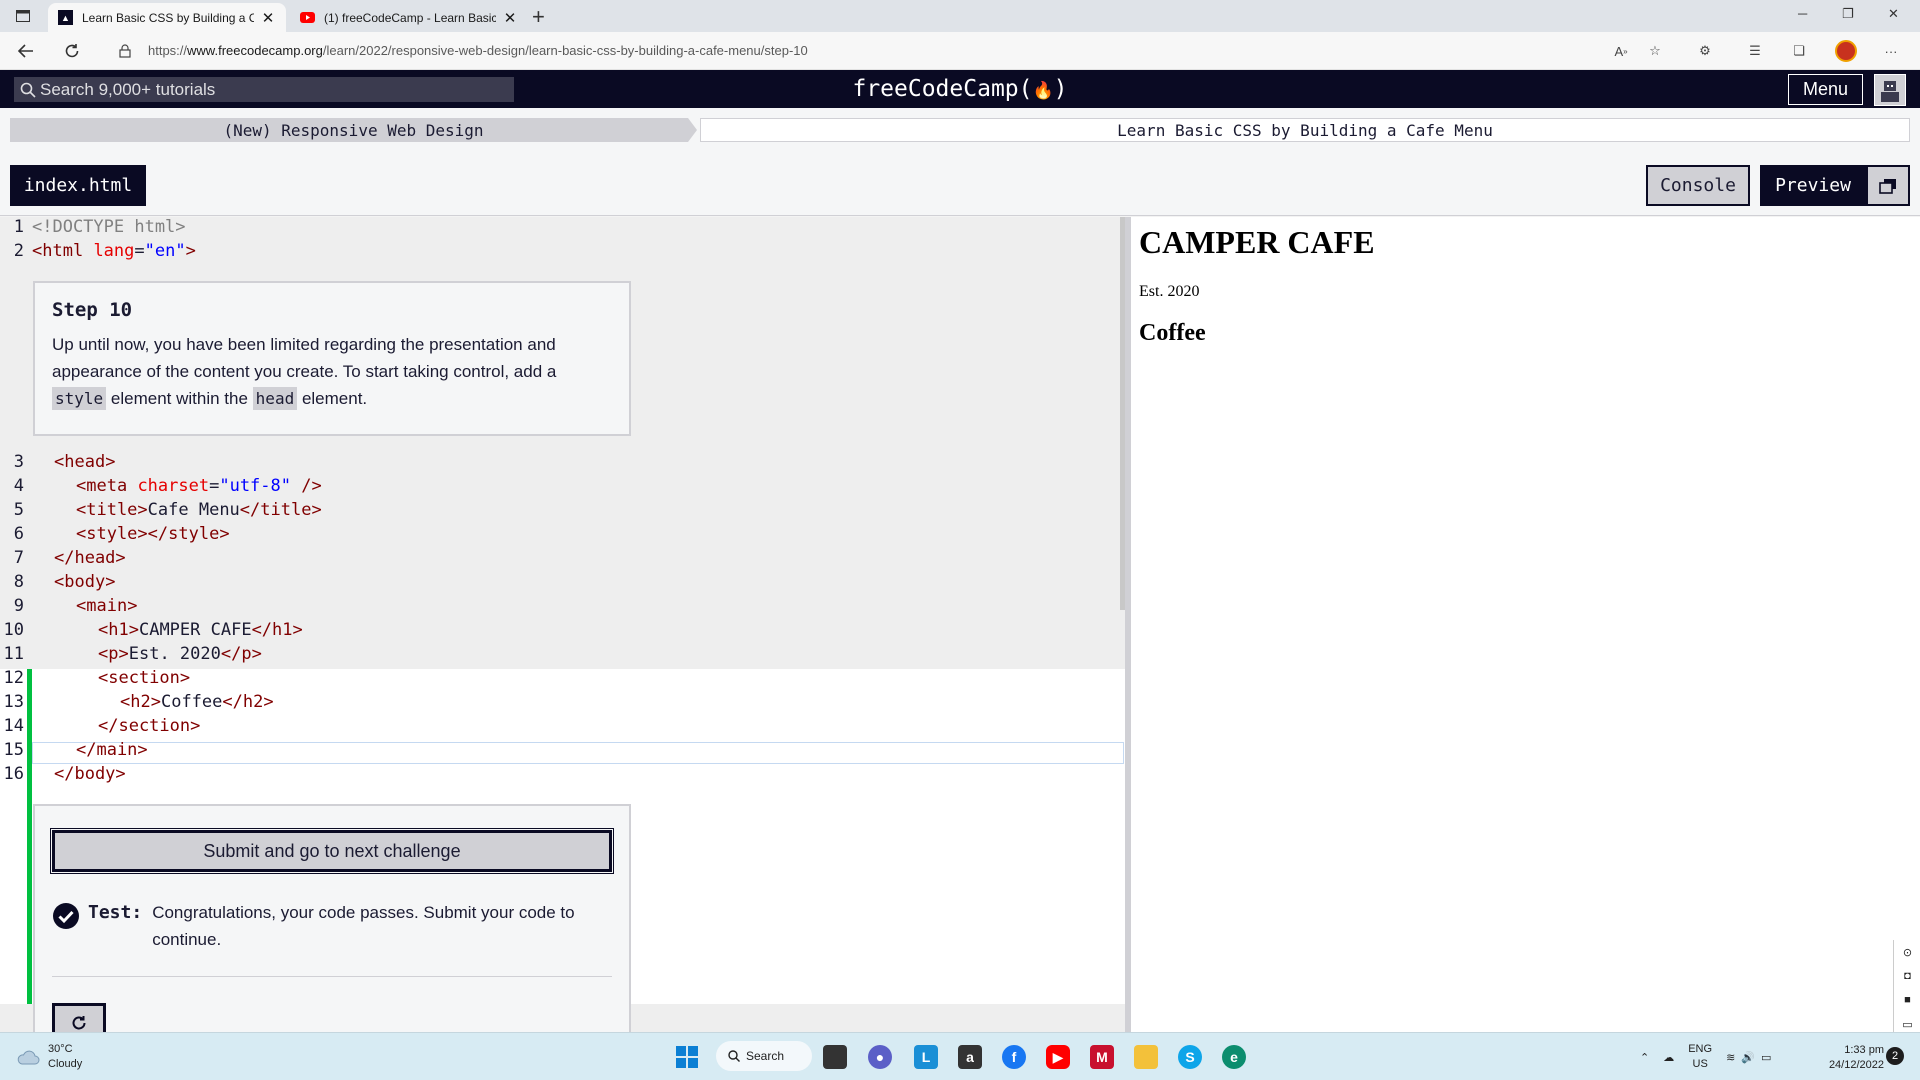 The width and height of the screenshot is (1920, 1080). What do you see at coordinates (1102, 1057) in the screenshot?
I see `mcafee-icon: M` at bounding box center [1102, 1057].